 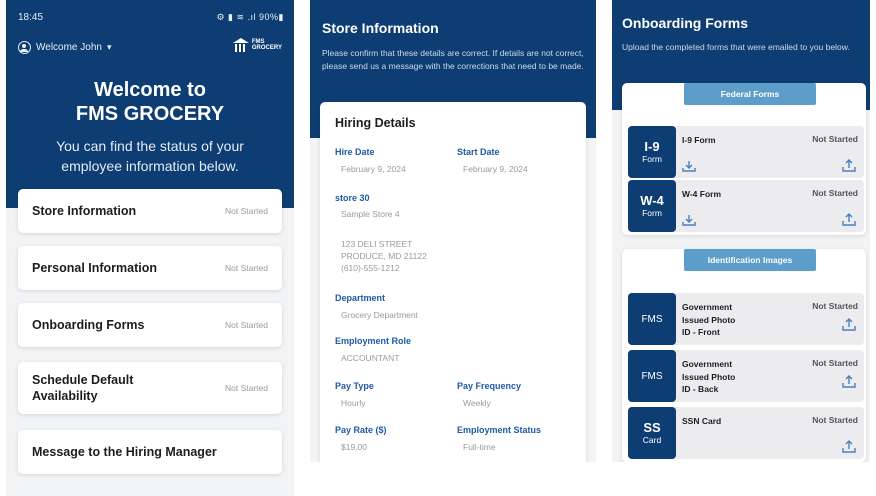 What do you see at coordinates (354, 386) in the screenshot?
I see `pay-type-label: Pay Type` at bounding box center [354, 386].